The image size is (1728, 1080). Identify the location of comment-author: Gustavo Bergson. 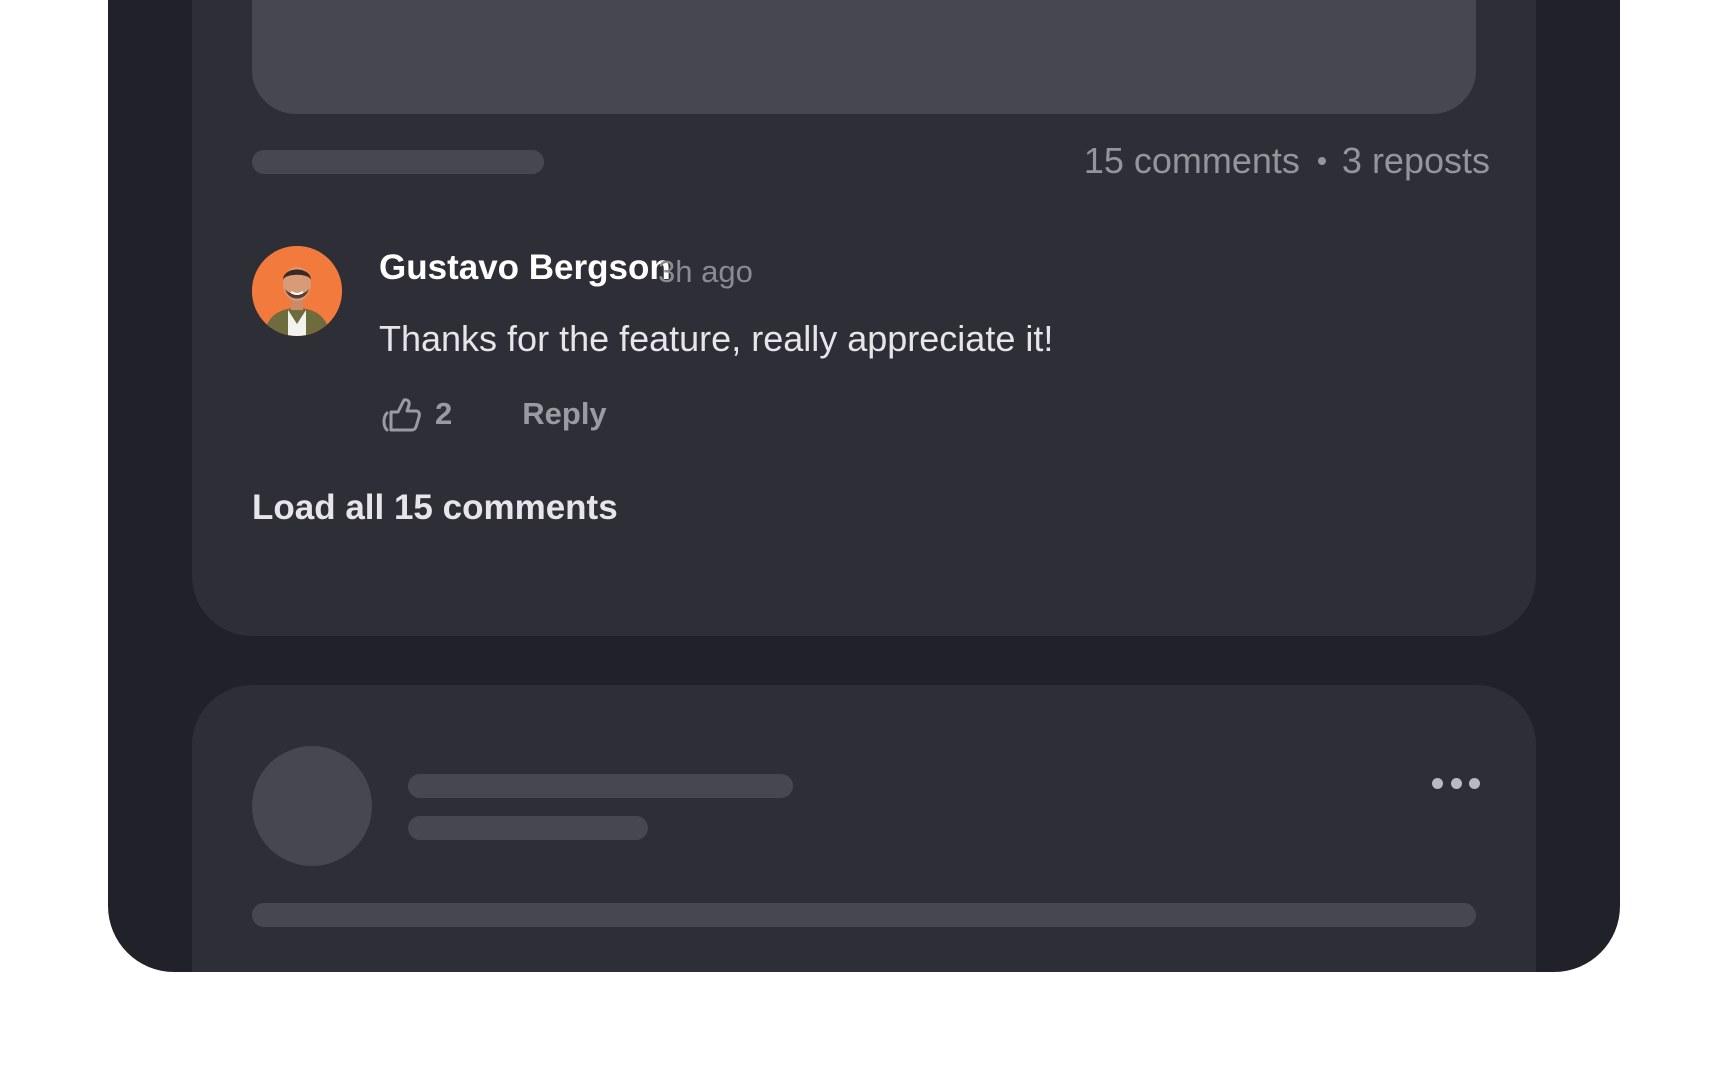
(525, 268).